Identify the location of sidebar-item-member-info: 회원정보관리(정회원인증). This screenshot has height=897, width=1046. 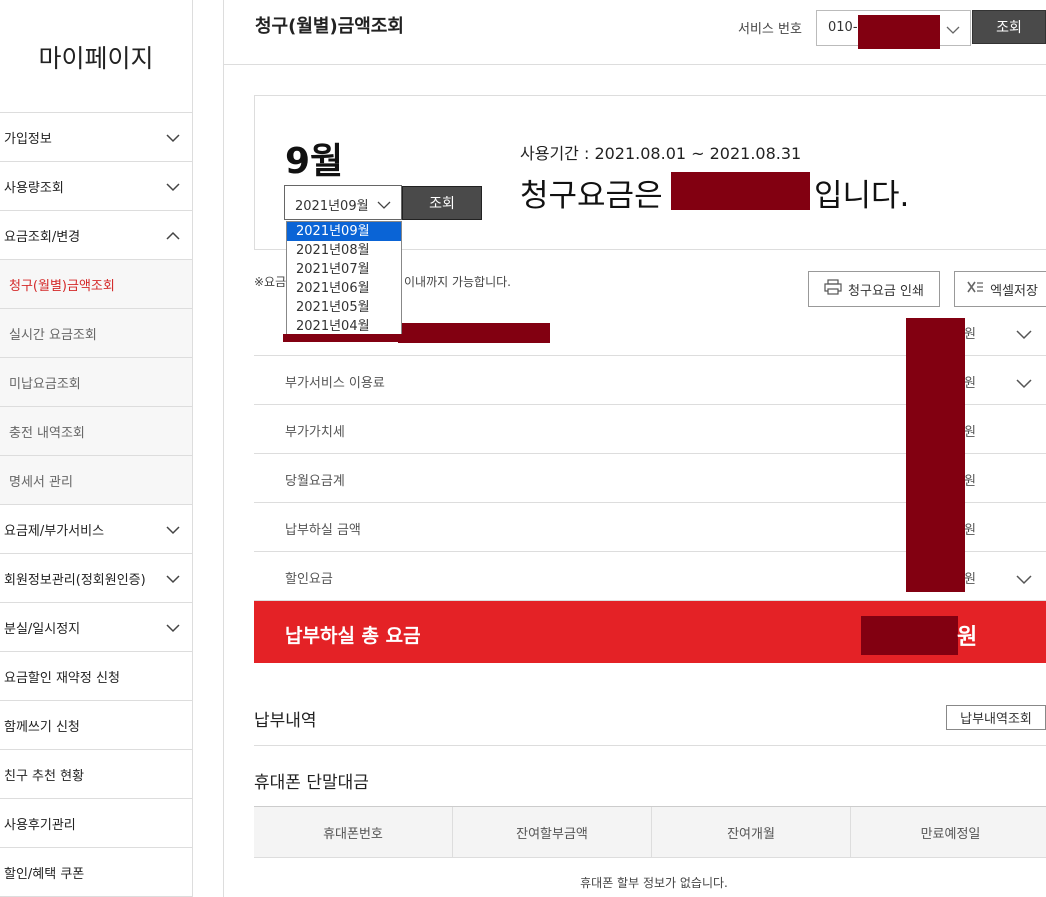
(96, 578).